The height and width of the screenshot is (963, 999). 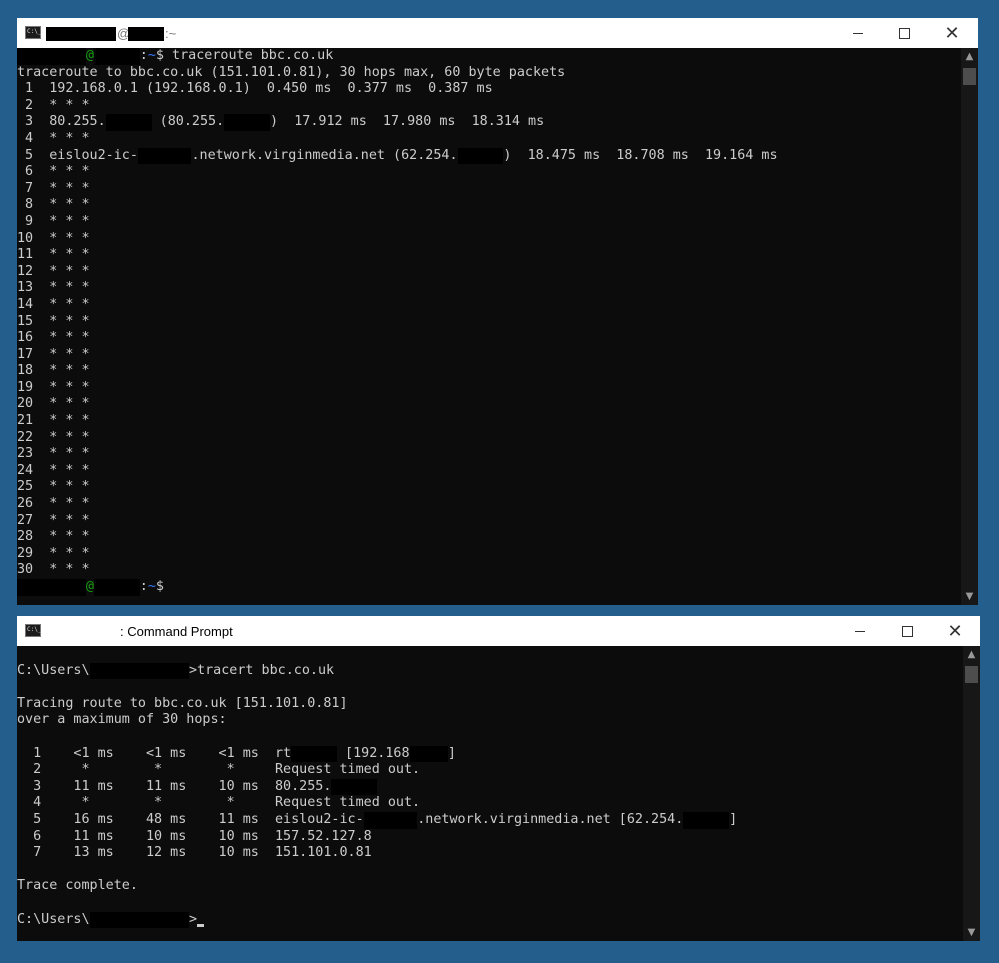 I want to click on line-text: 3 11 ms 11 ms 10 ms 80.255., so click(x=174, y=786).